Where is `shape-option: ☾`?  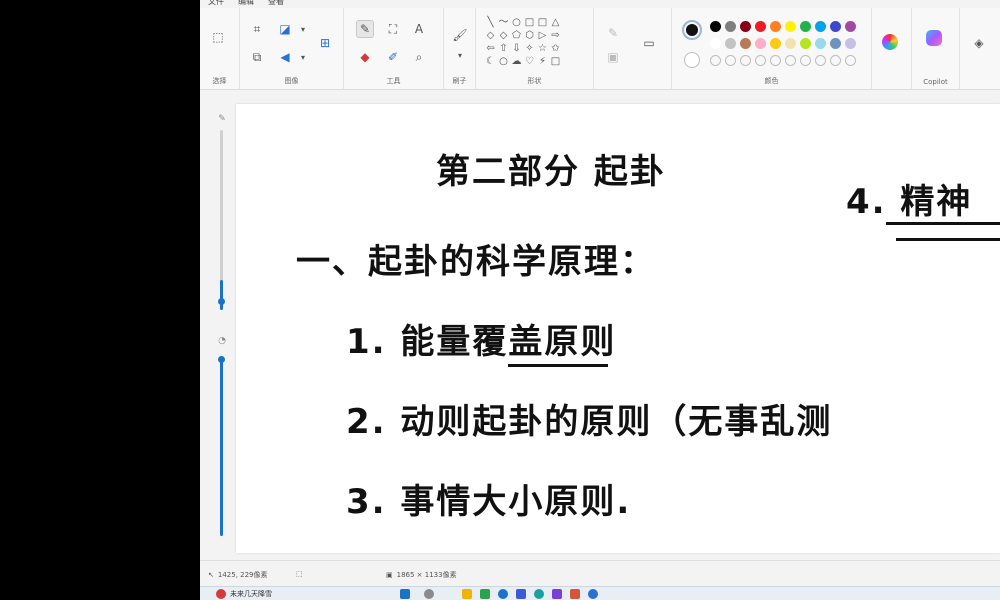
shape-option: ☾ is located at coordinates (490, 61).